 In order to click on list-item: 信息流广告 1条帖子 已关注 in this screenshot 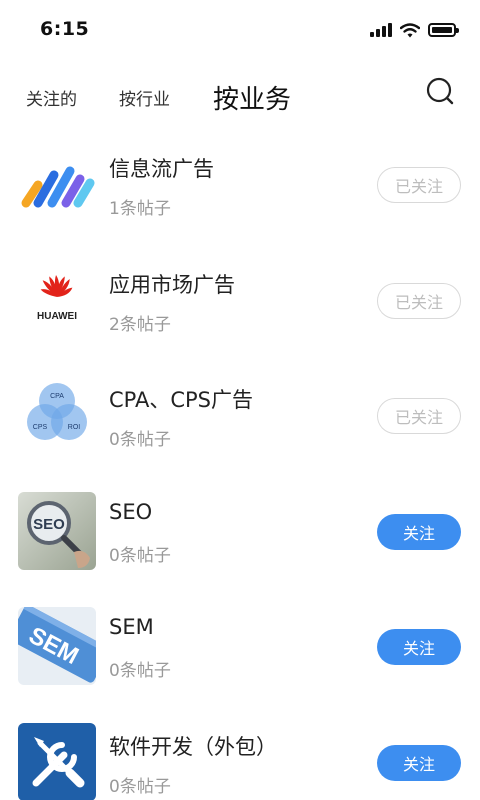, I will do `click(240, 195)`.